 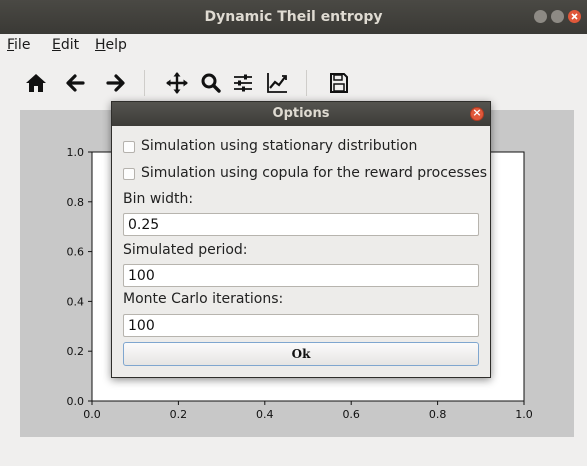 What do you see at coordinates (279, 146) in the screenshot?
I see `stationary-distribution-label: Simulation using stationary distribution` at bounding box center [279, 146].